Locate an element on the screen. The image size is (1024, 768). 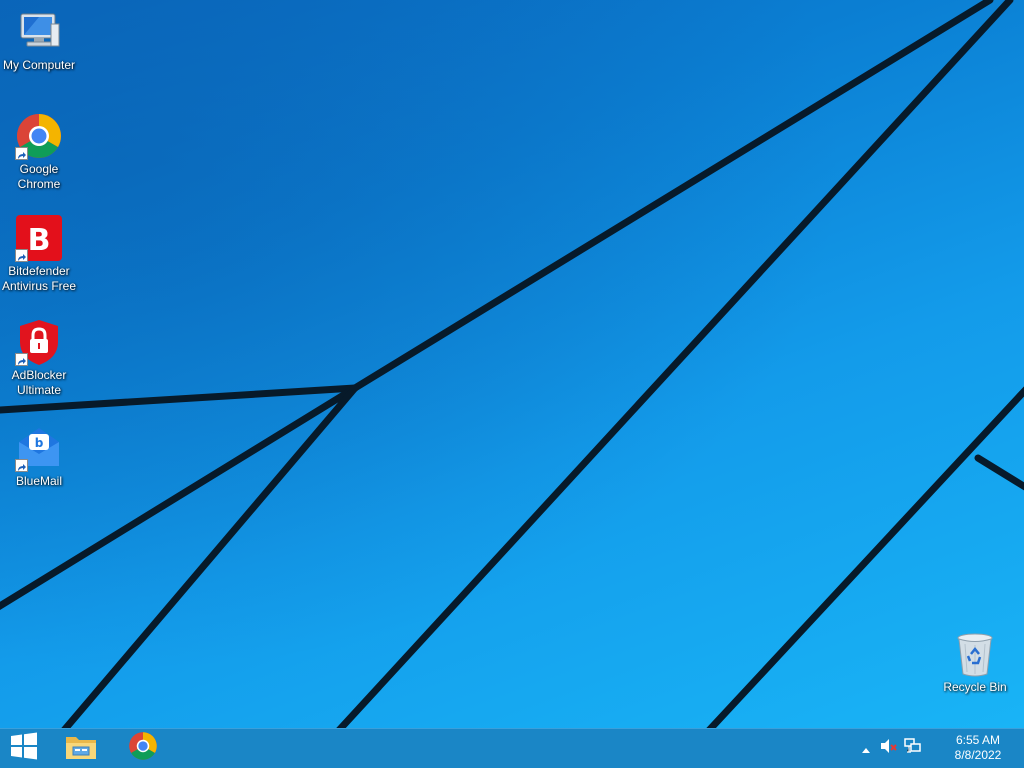
desktop-icon-adblocker-ultimate: AdBlocker Ultimate is located at coordinates (39, 358).